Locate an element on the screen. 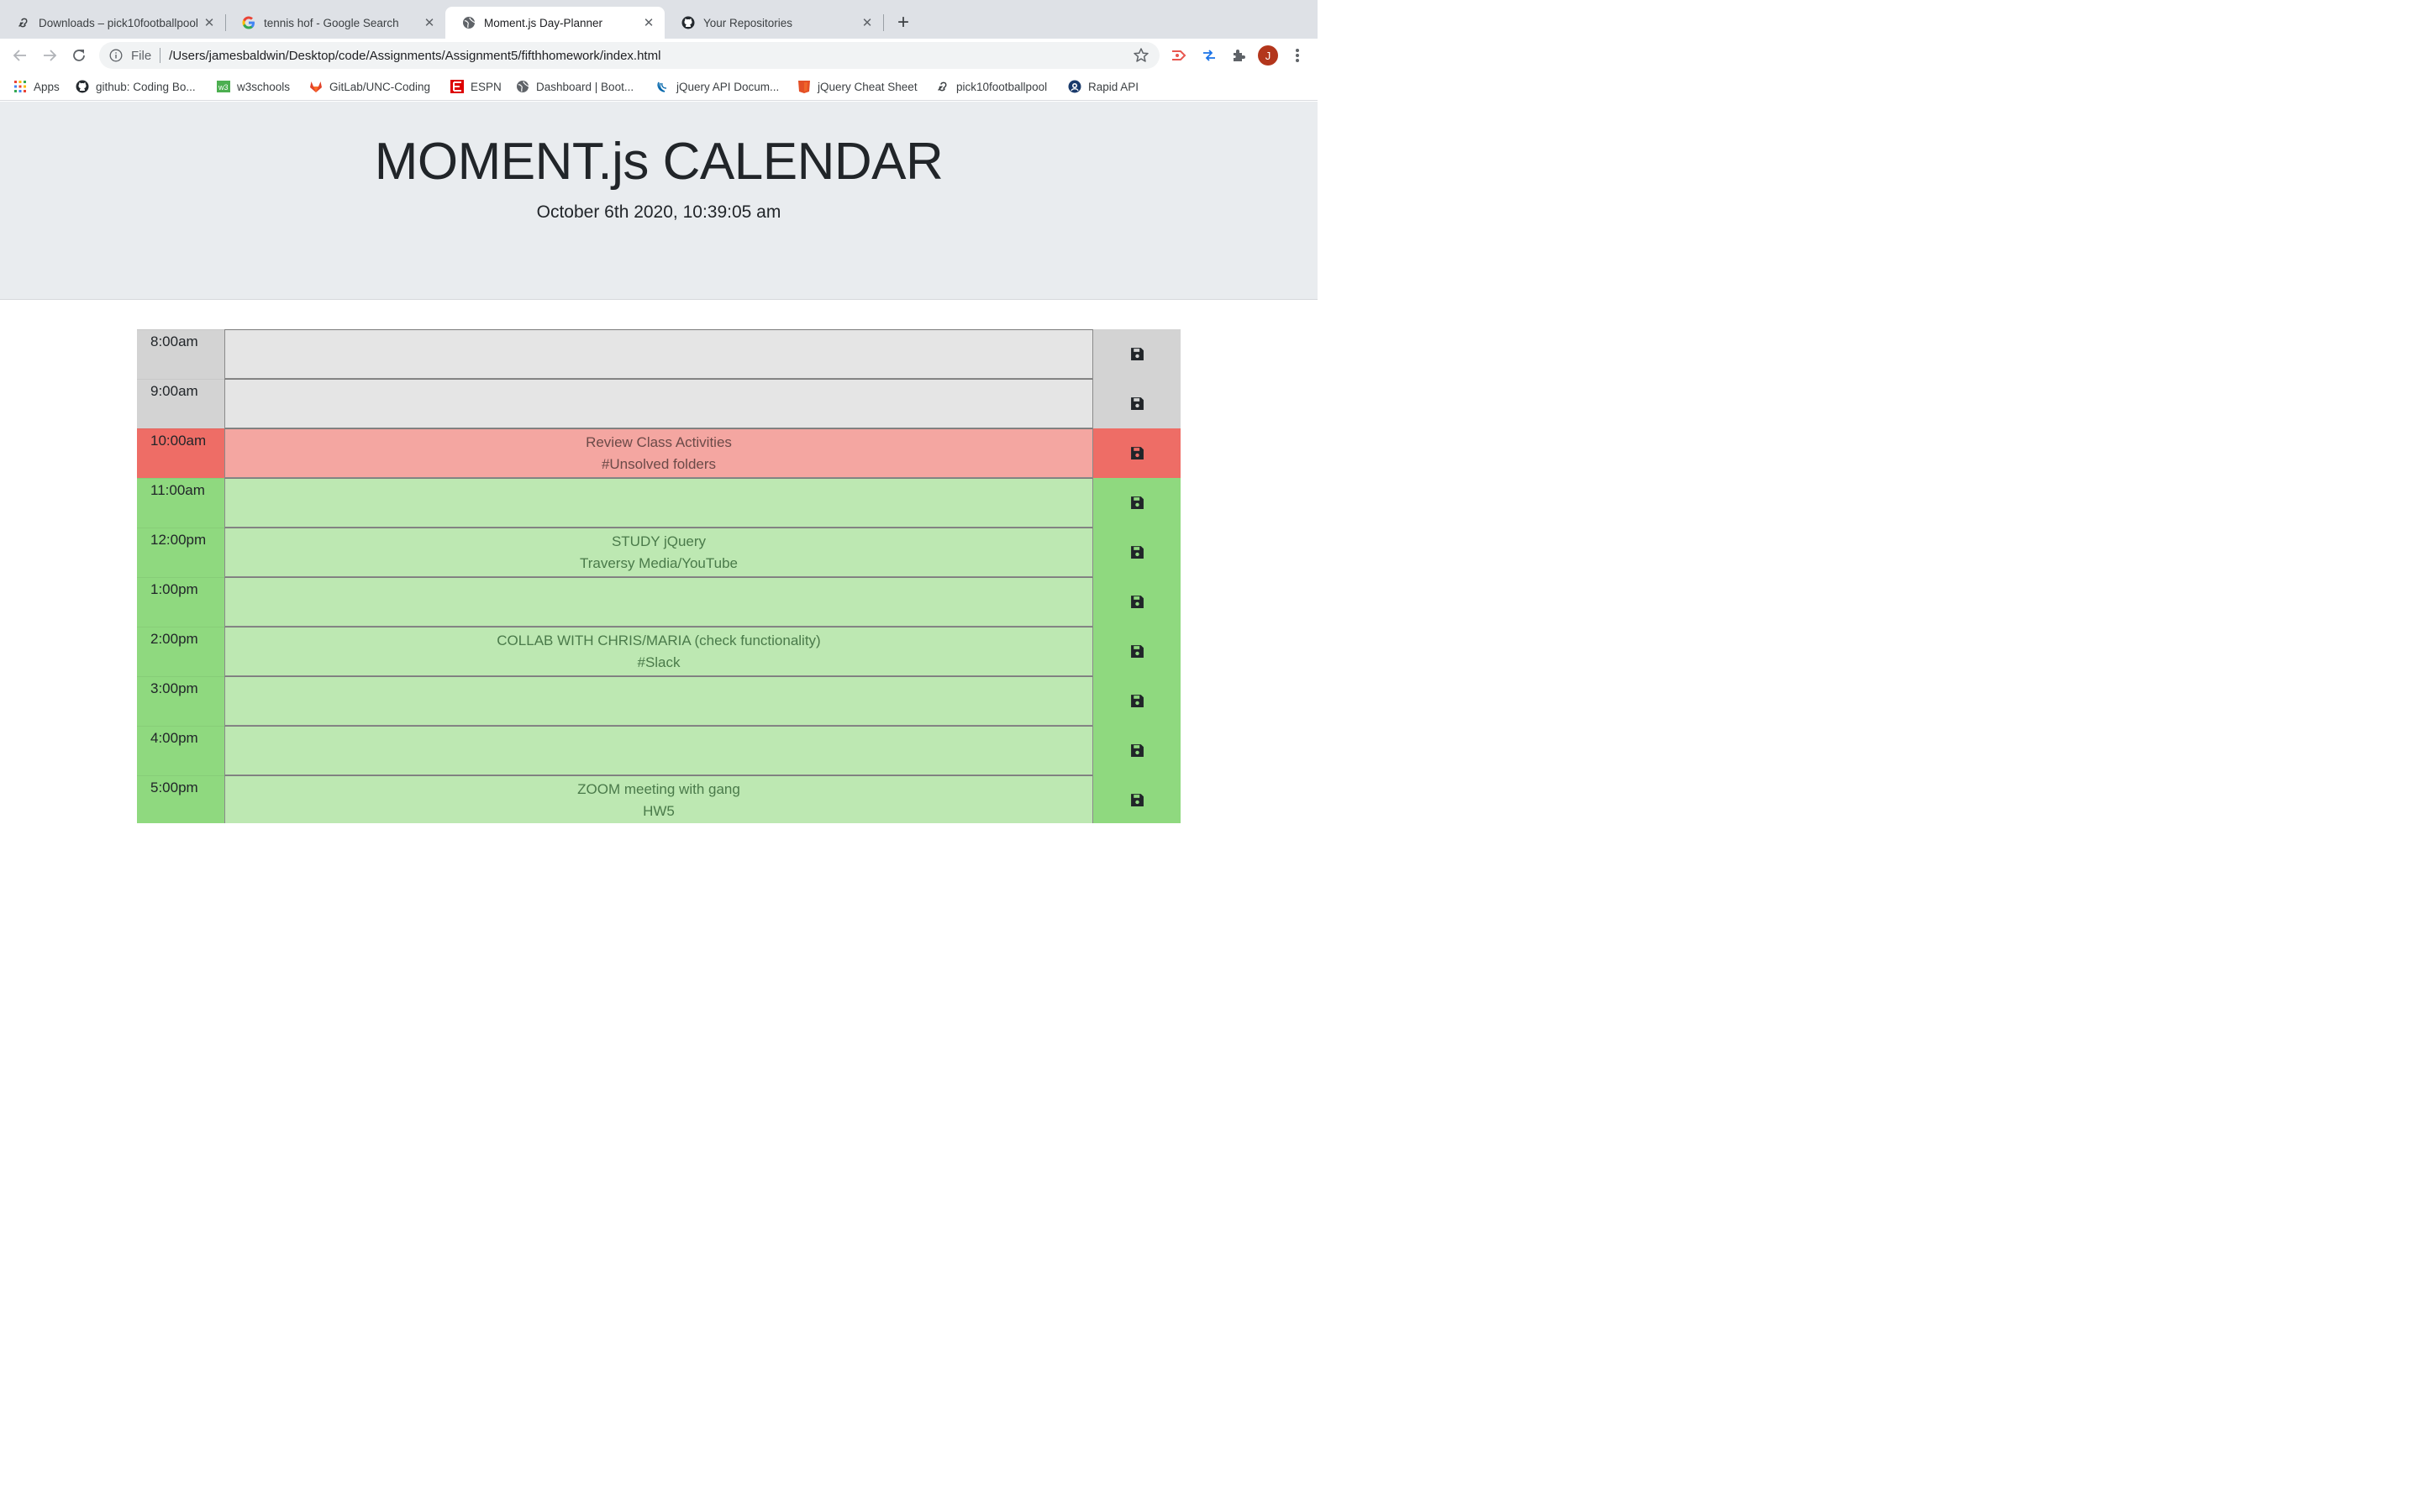  tab-title: Your Repositories is located at coordinates (748, 22).